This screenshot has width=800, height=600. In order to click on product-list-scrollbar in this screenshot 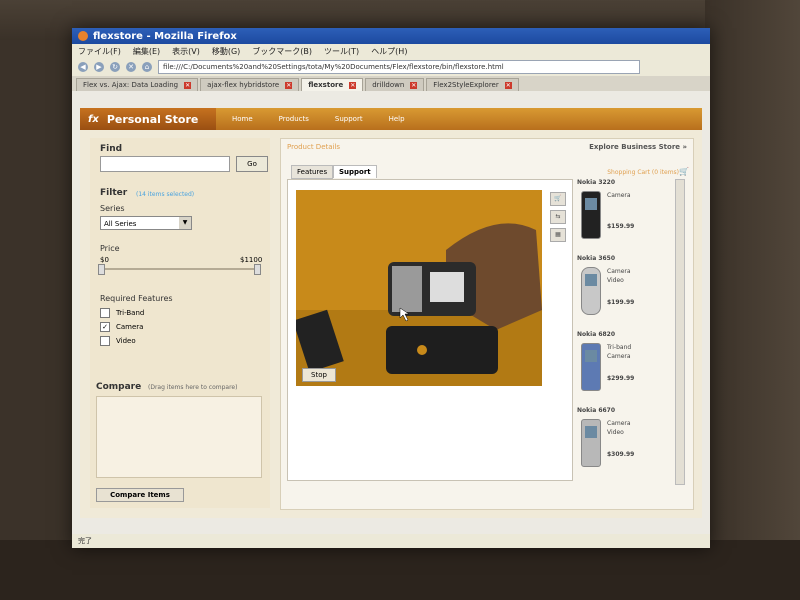, I will do `click(680, 332)`.